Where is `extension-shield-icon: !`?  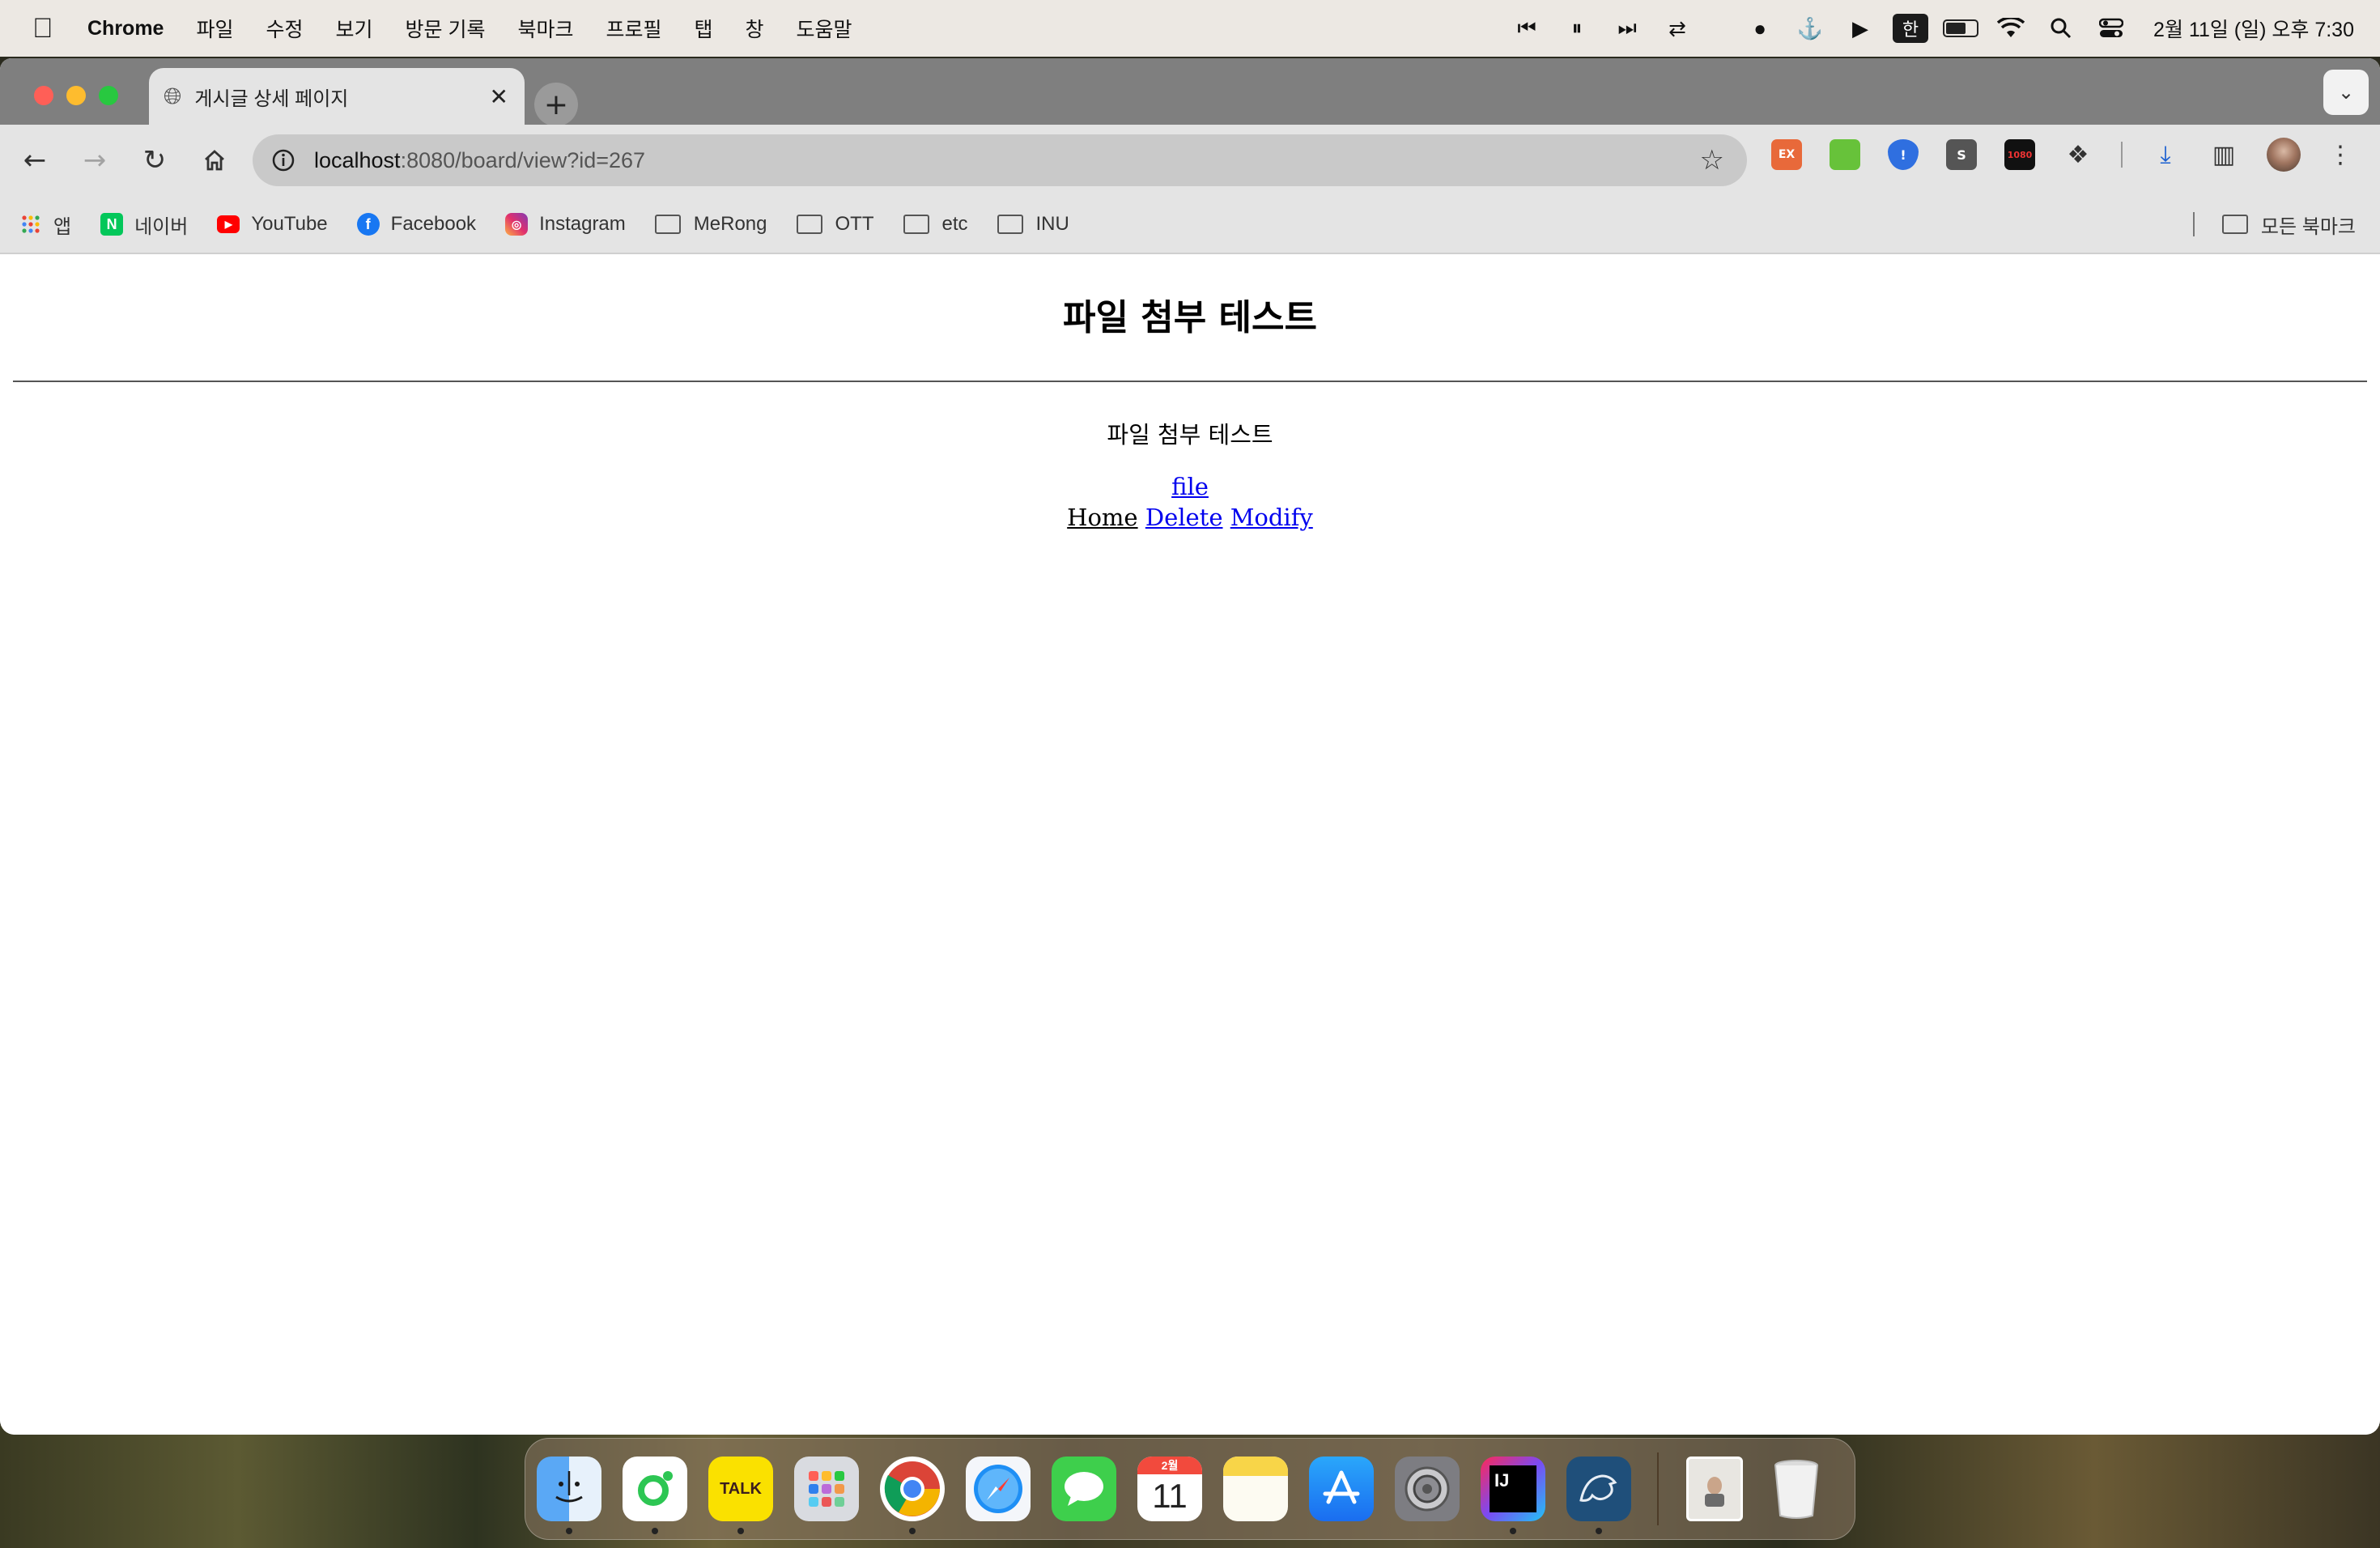 extension-shield-icon: ! is located at coordinates (1903, 155).